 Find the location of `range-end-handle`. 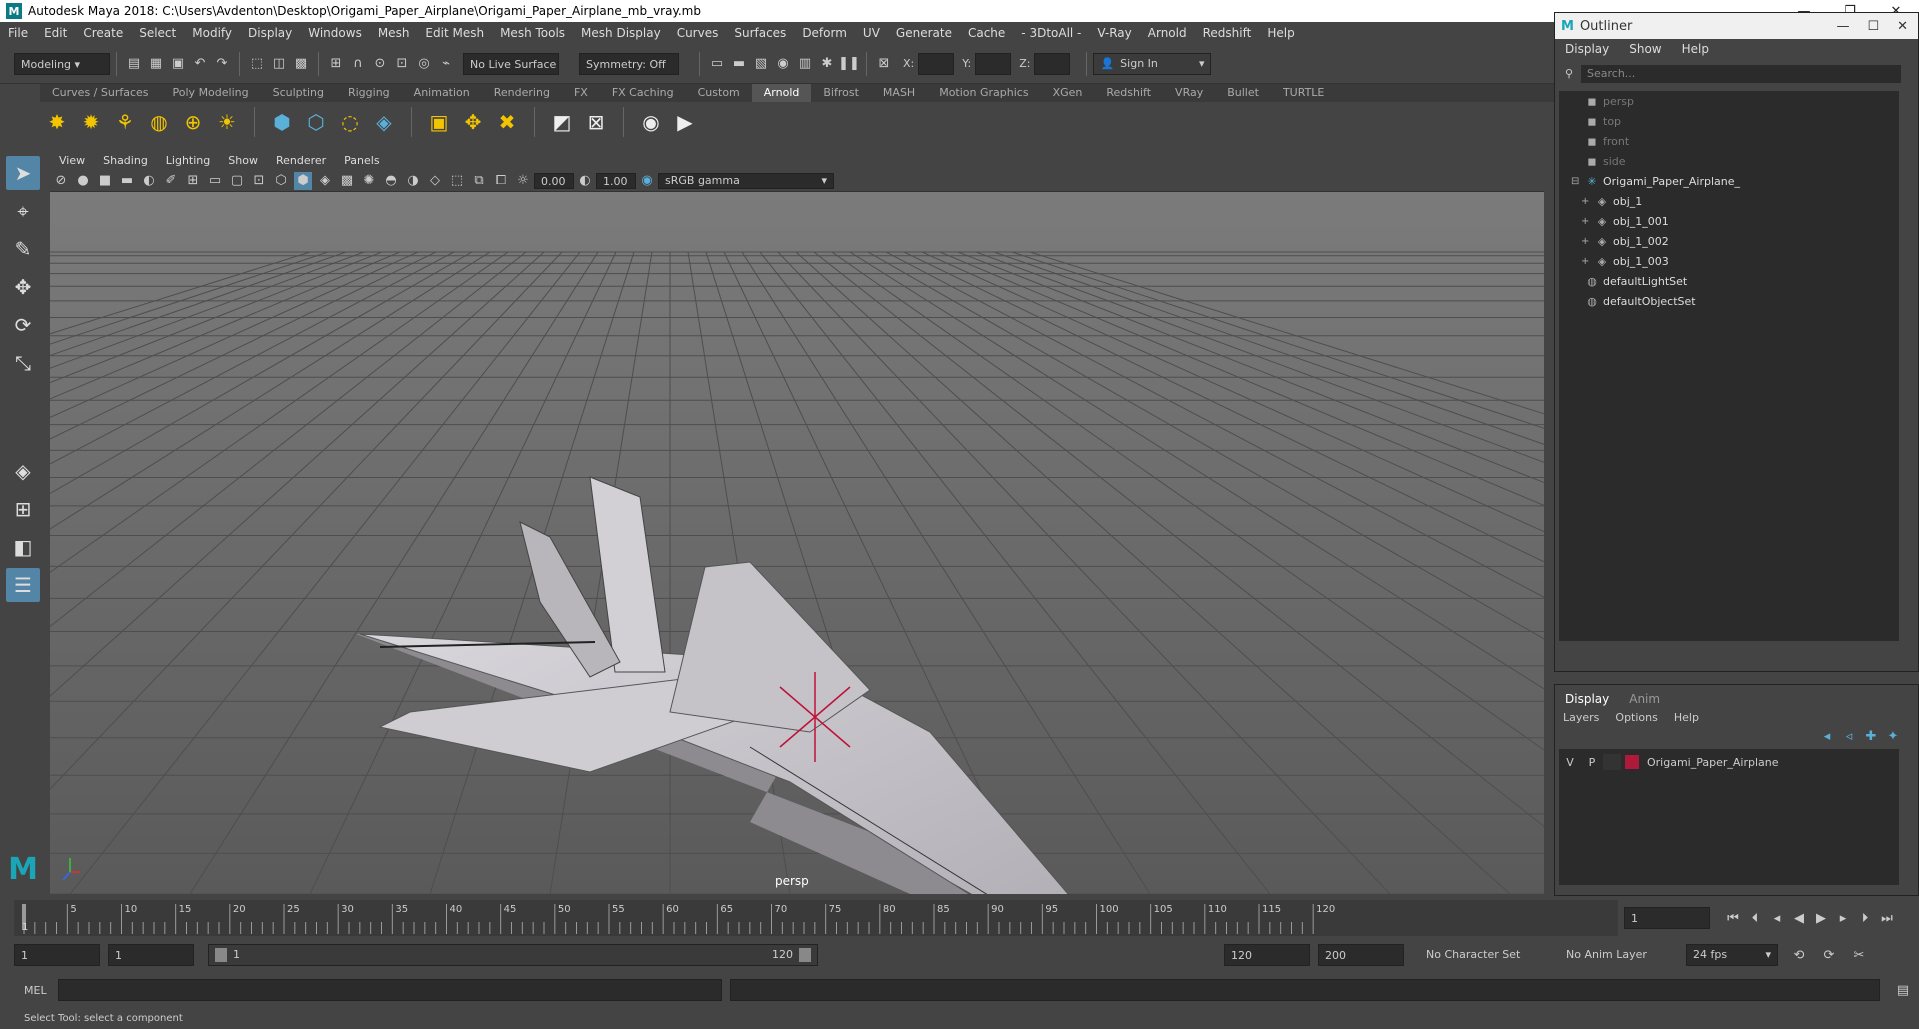

range-end-handle is located at coordinates (805, 955).